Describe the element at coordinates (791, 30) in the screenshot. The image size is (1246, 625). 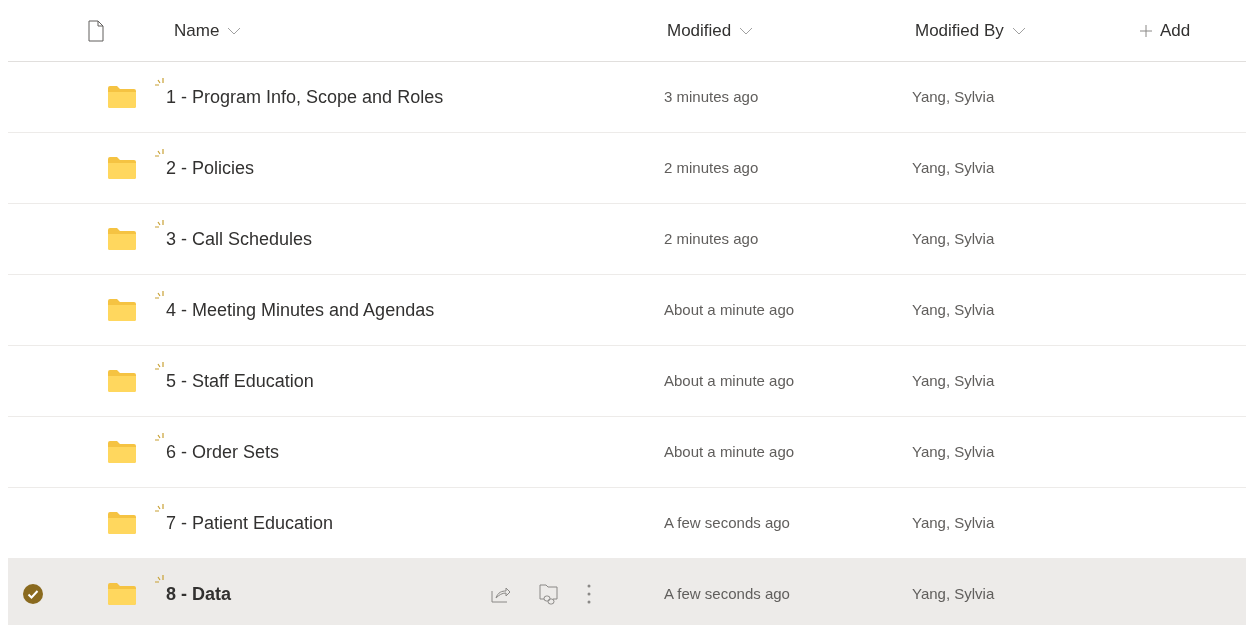
I see `column-header: Modified` at that location.